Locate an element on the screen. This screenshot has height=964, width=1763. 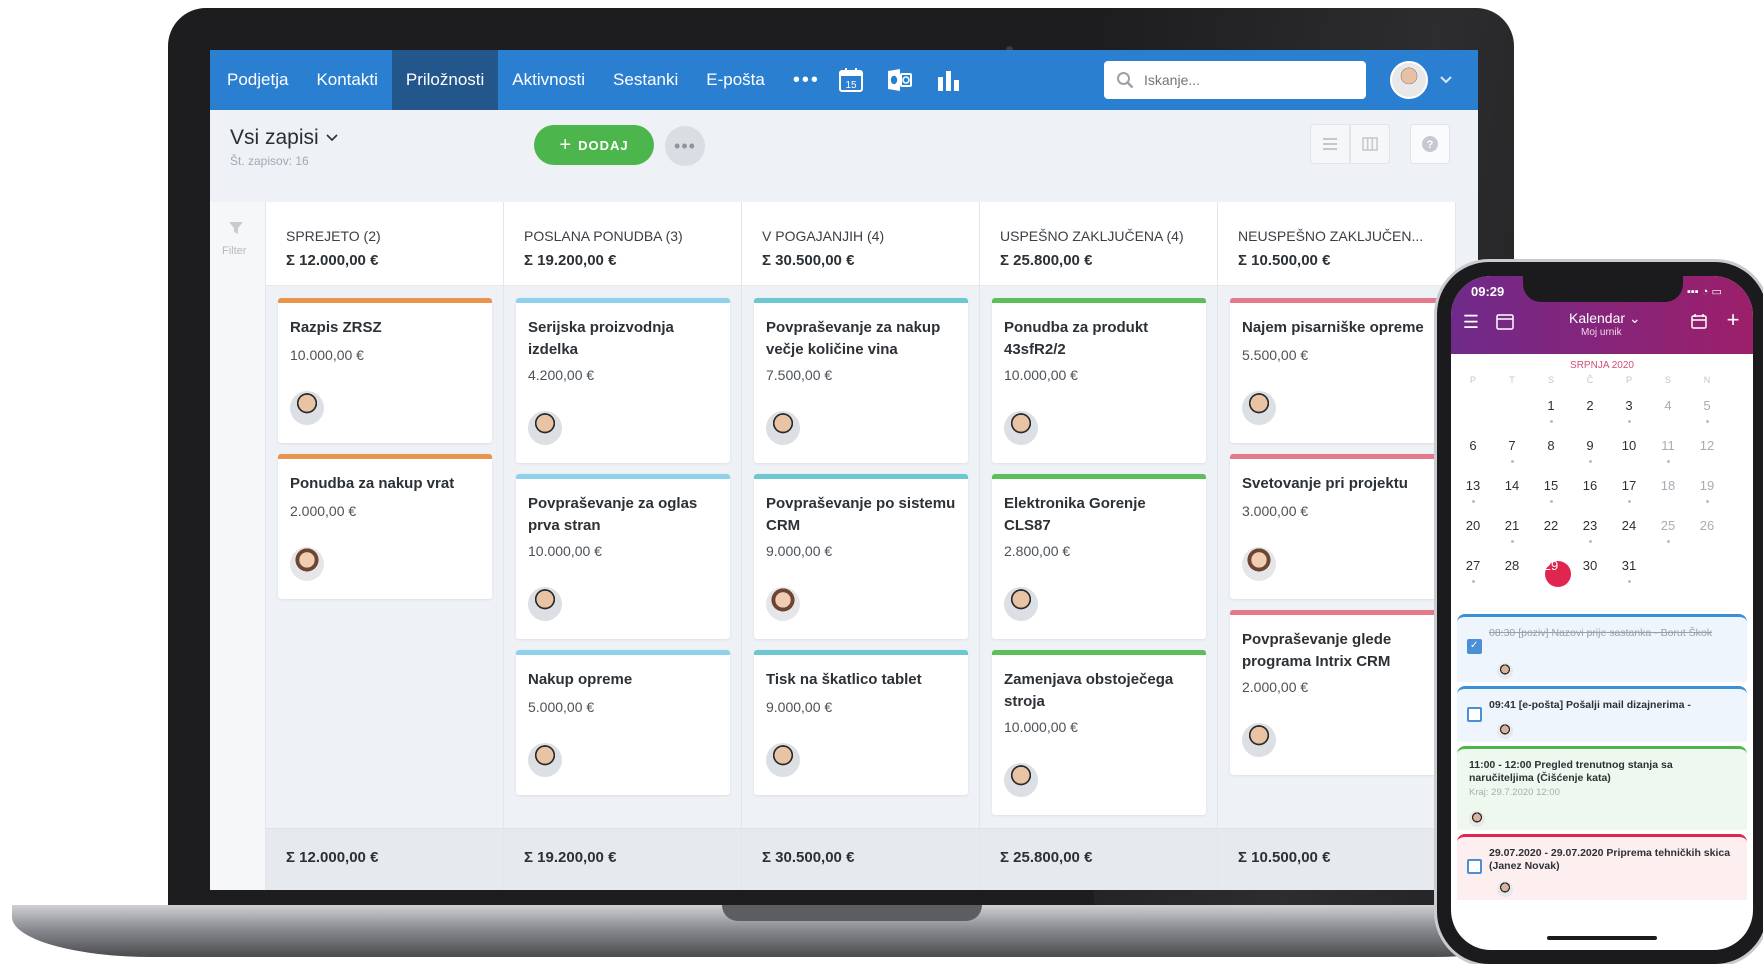
opportunity-card: Svetovanje pri projektu 3.000,00 € is located at coordinates (1337, 526).